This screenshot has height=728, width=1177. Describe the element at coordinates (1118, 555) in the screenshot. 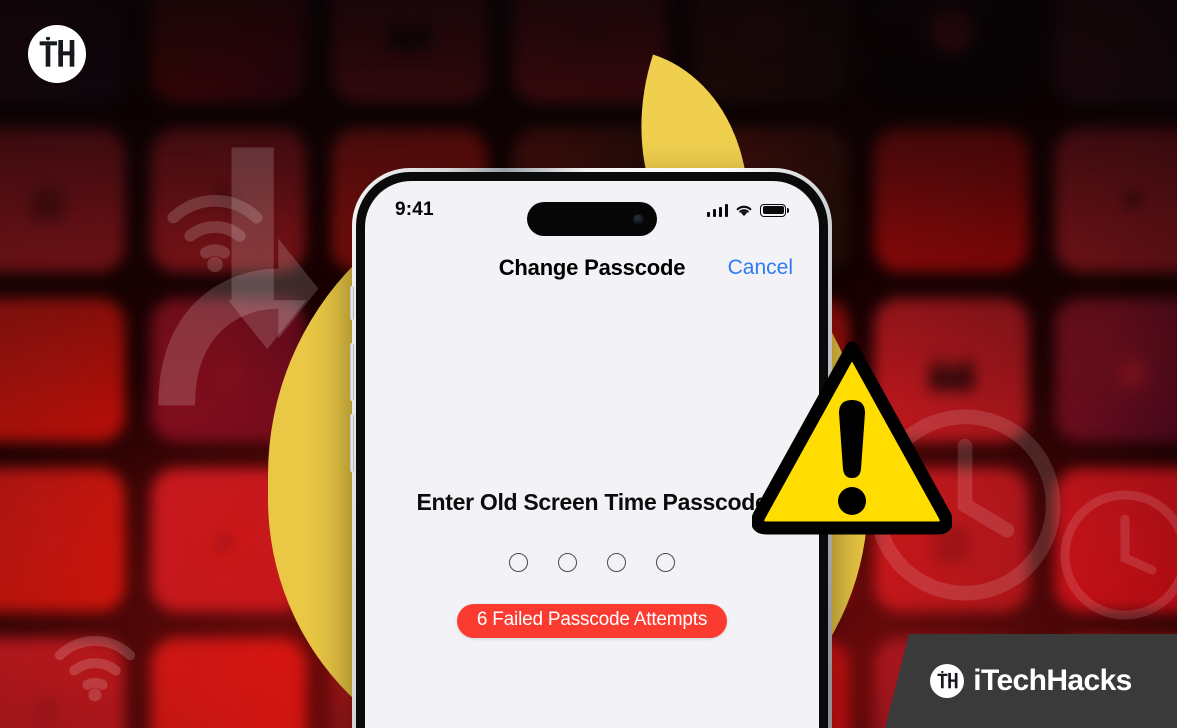

I see `clock-watermark-icon` at that location.